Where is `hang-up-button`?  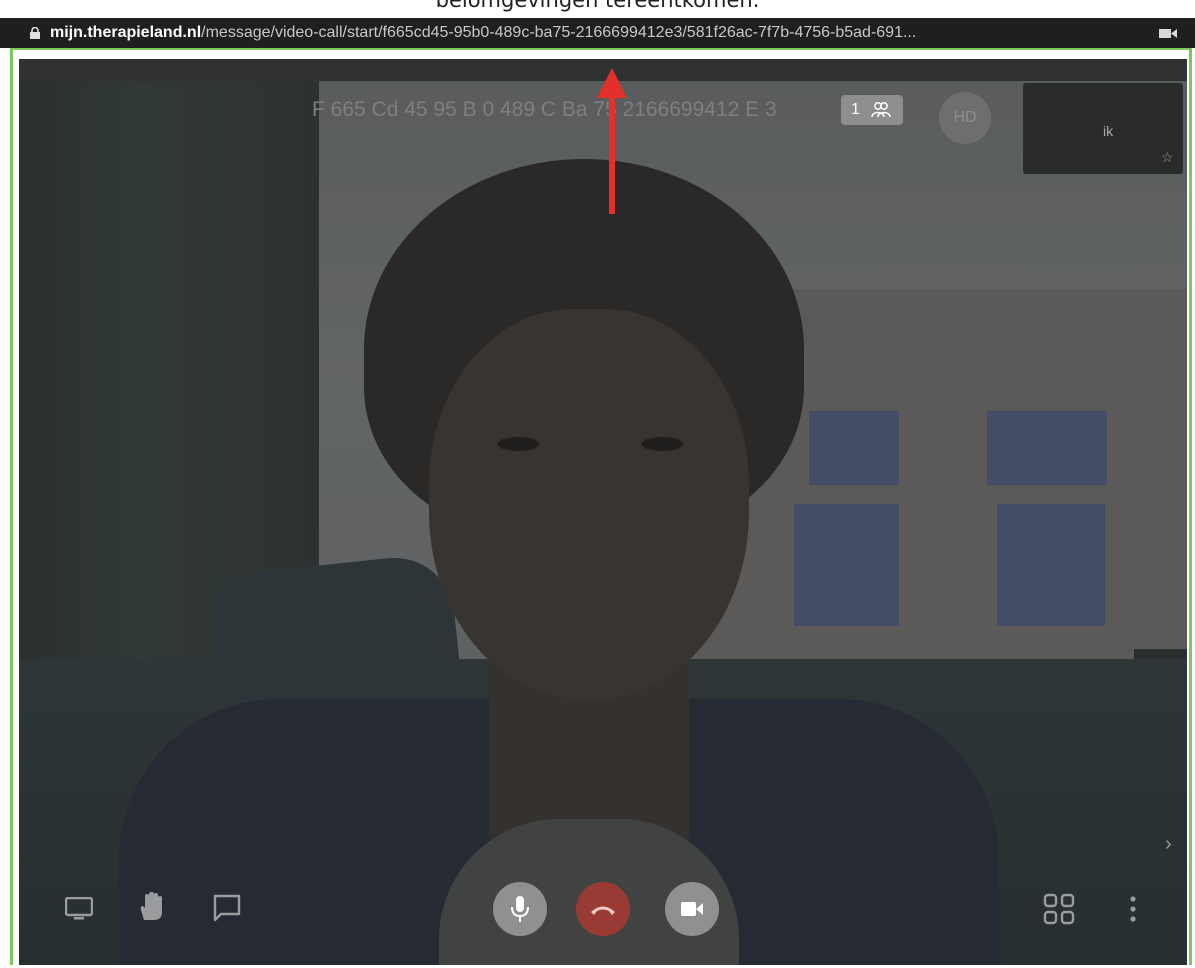 hang-up-button is located at coordinates (603, 909).